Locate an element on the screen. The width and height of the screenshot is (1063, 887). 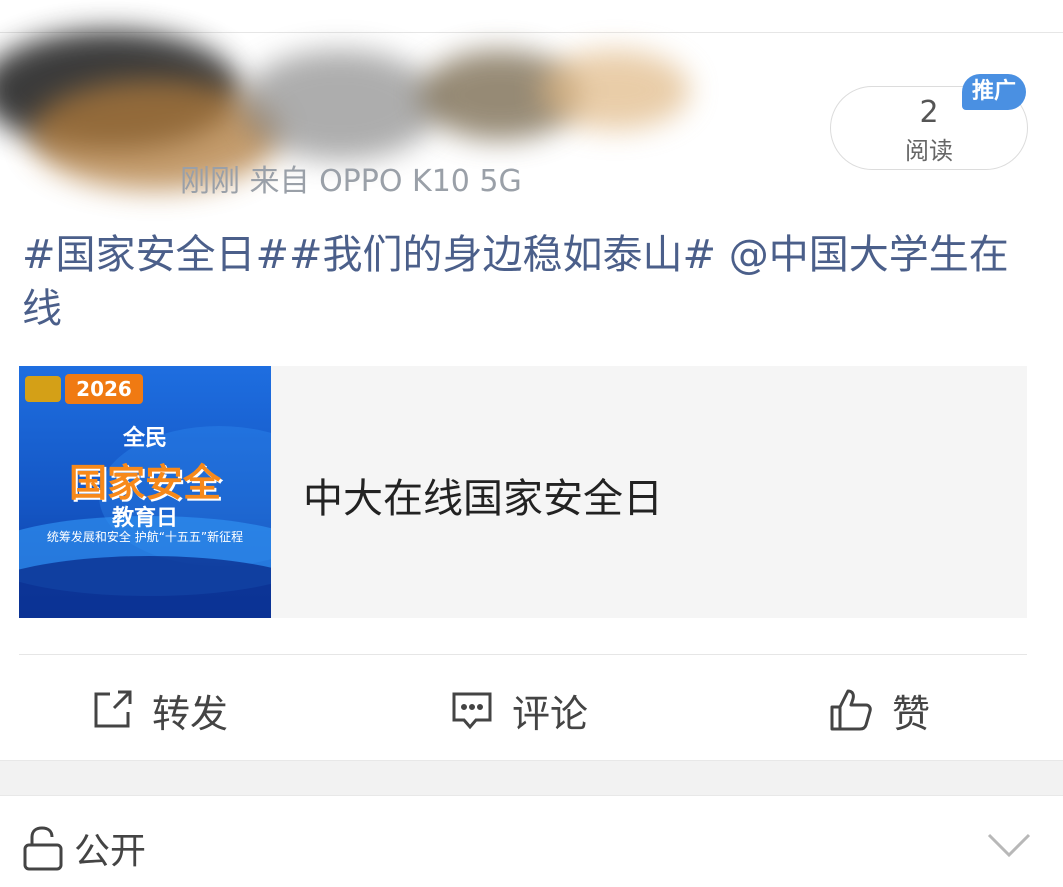
thumb-line1: 全民 is located at coordinates (144, 438).